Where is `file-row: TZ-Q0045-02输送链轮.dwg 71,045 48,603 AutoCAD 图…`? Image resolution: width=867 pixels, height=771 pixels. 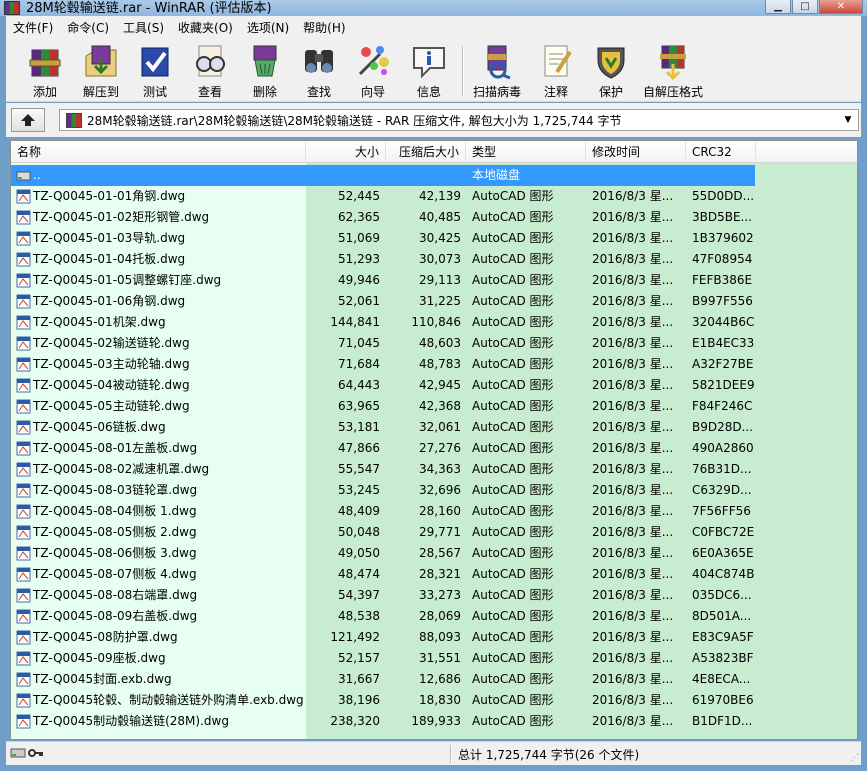 file-row: TZ-Q0045-02输送链轮.dwg 71,045 48,603 AutoCAD 图… is located at coordinates (434, 343).